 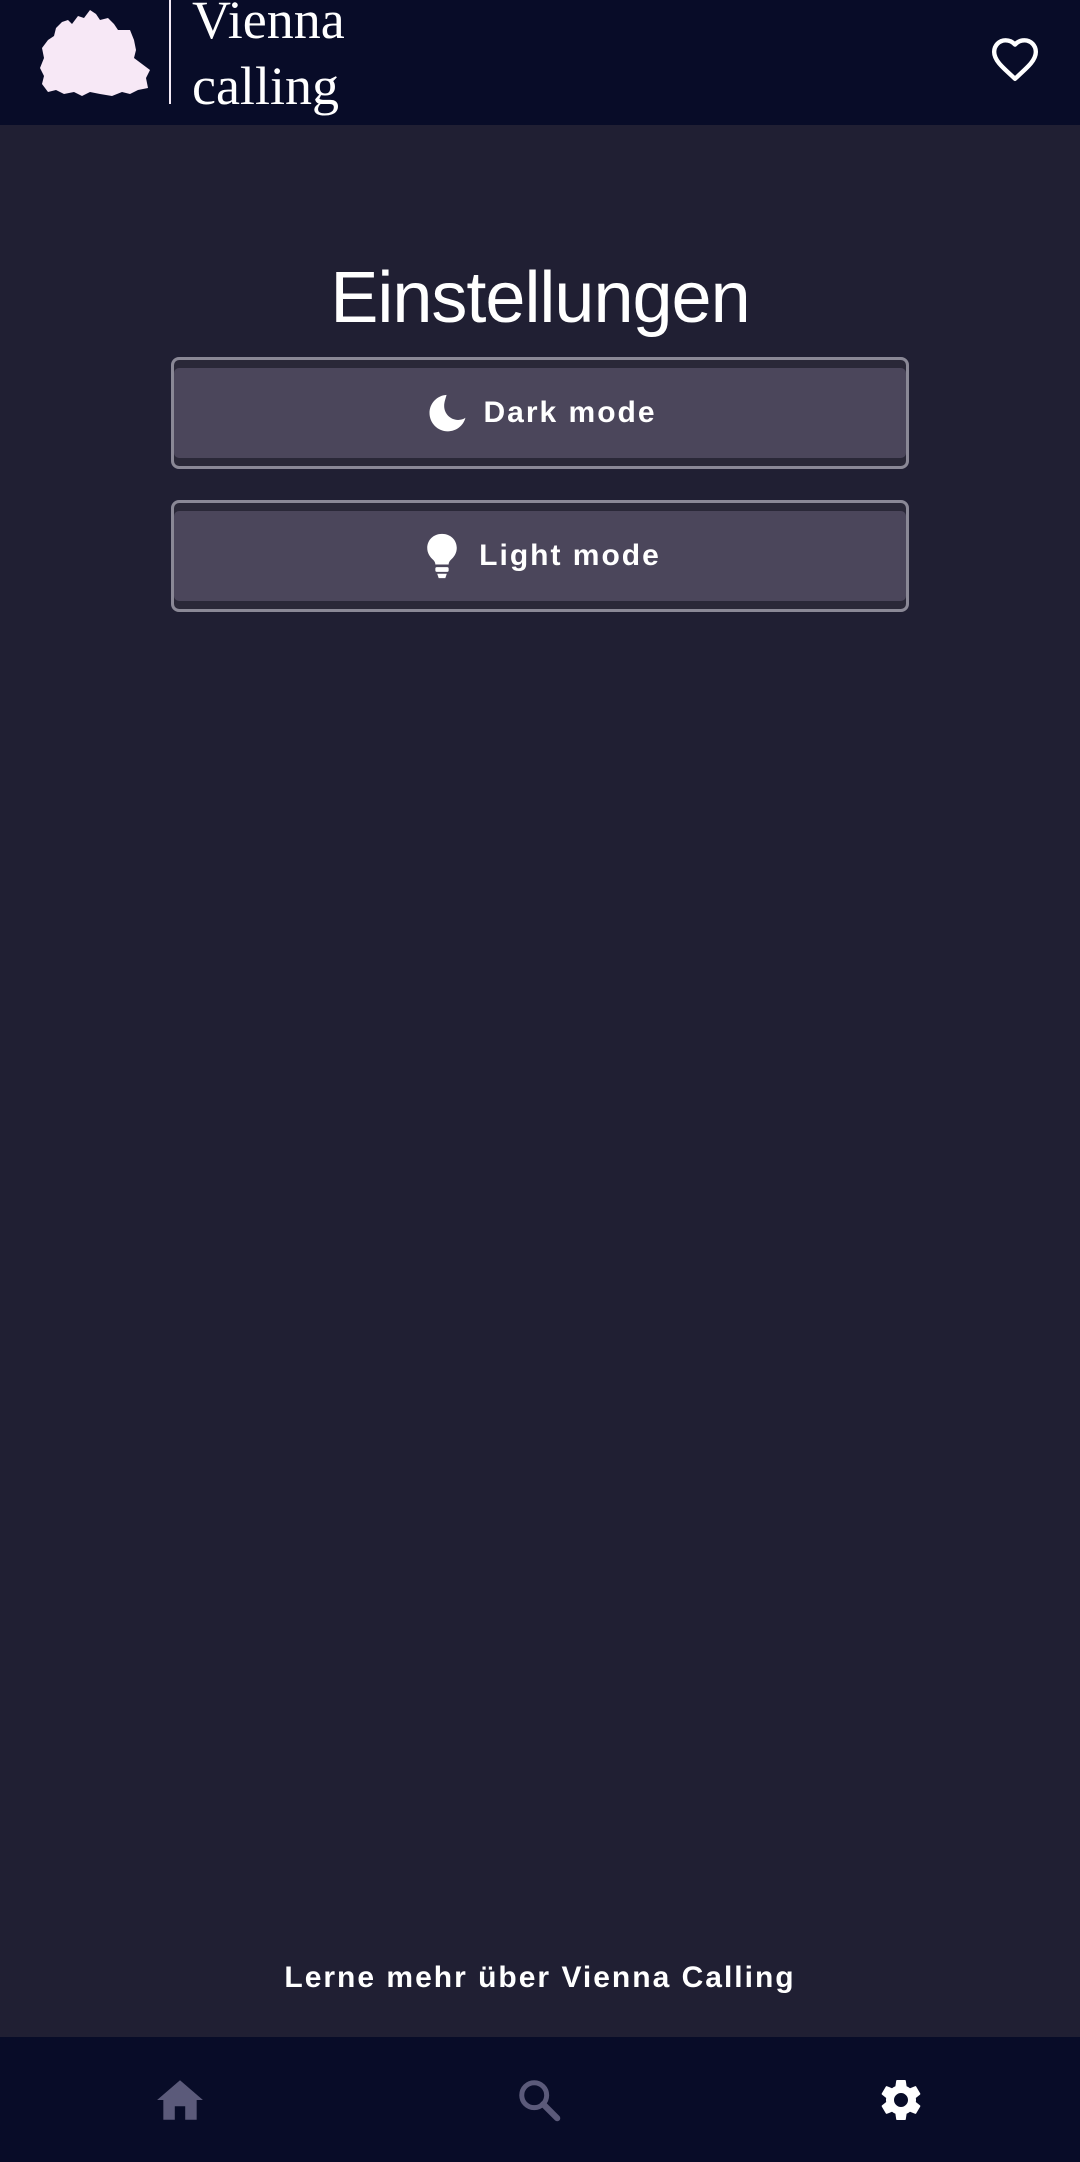 I want to click on learn-more-link: Lerne mehr über Vienna Calling, so click(x=540, y=1978).